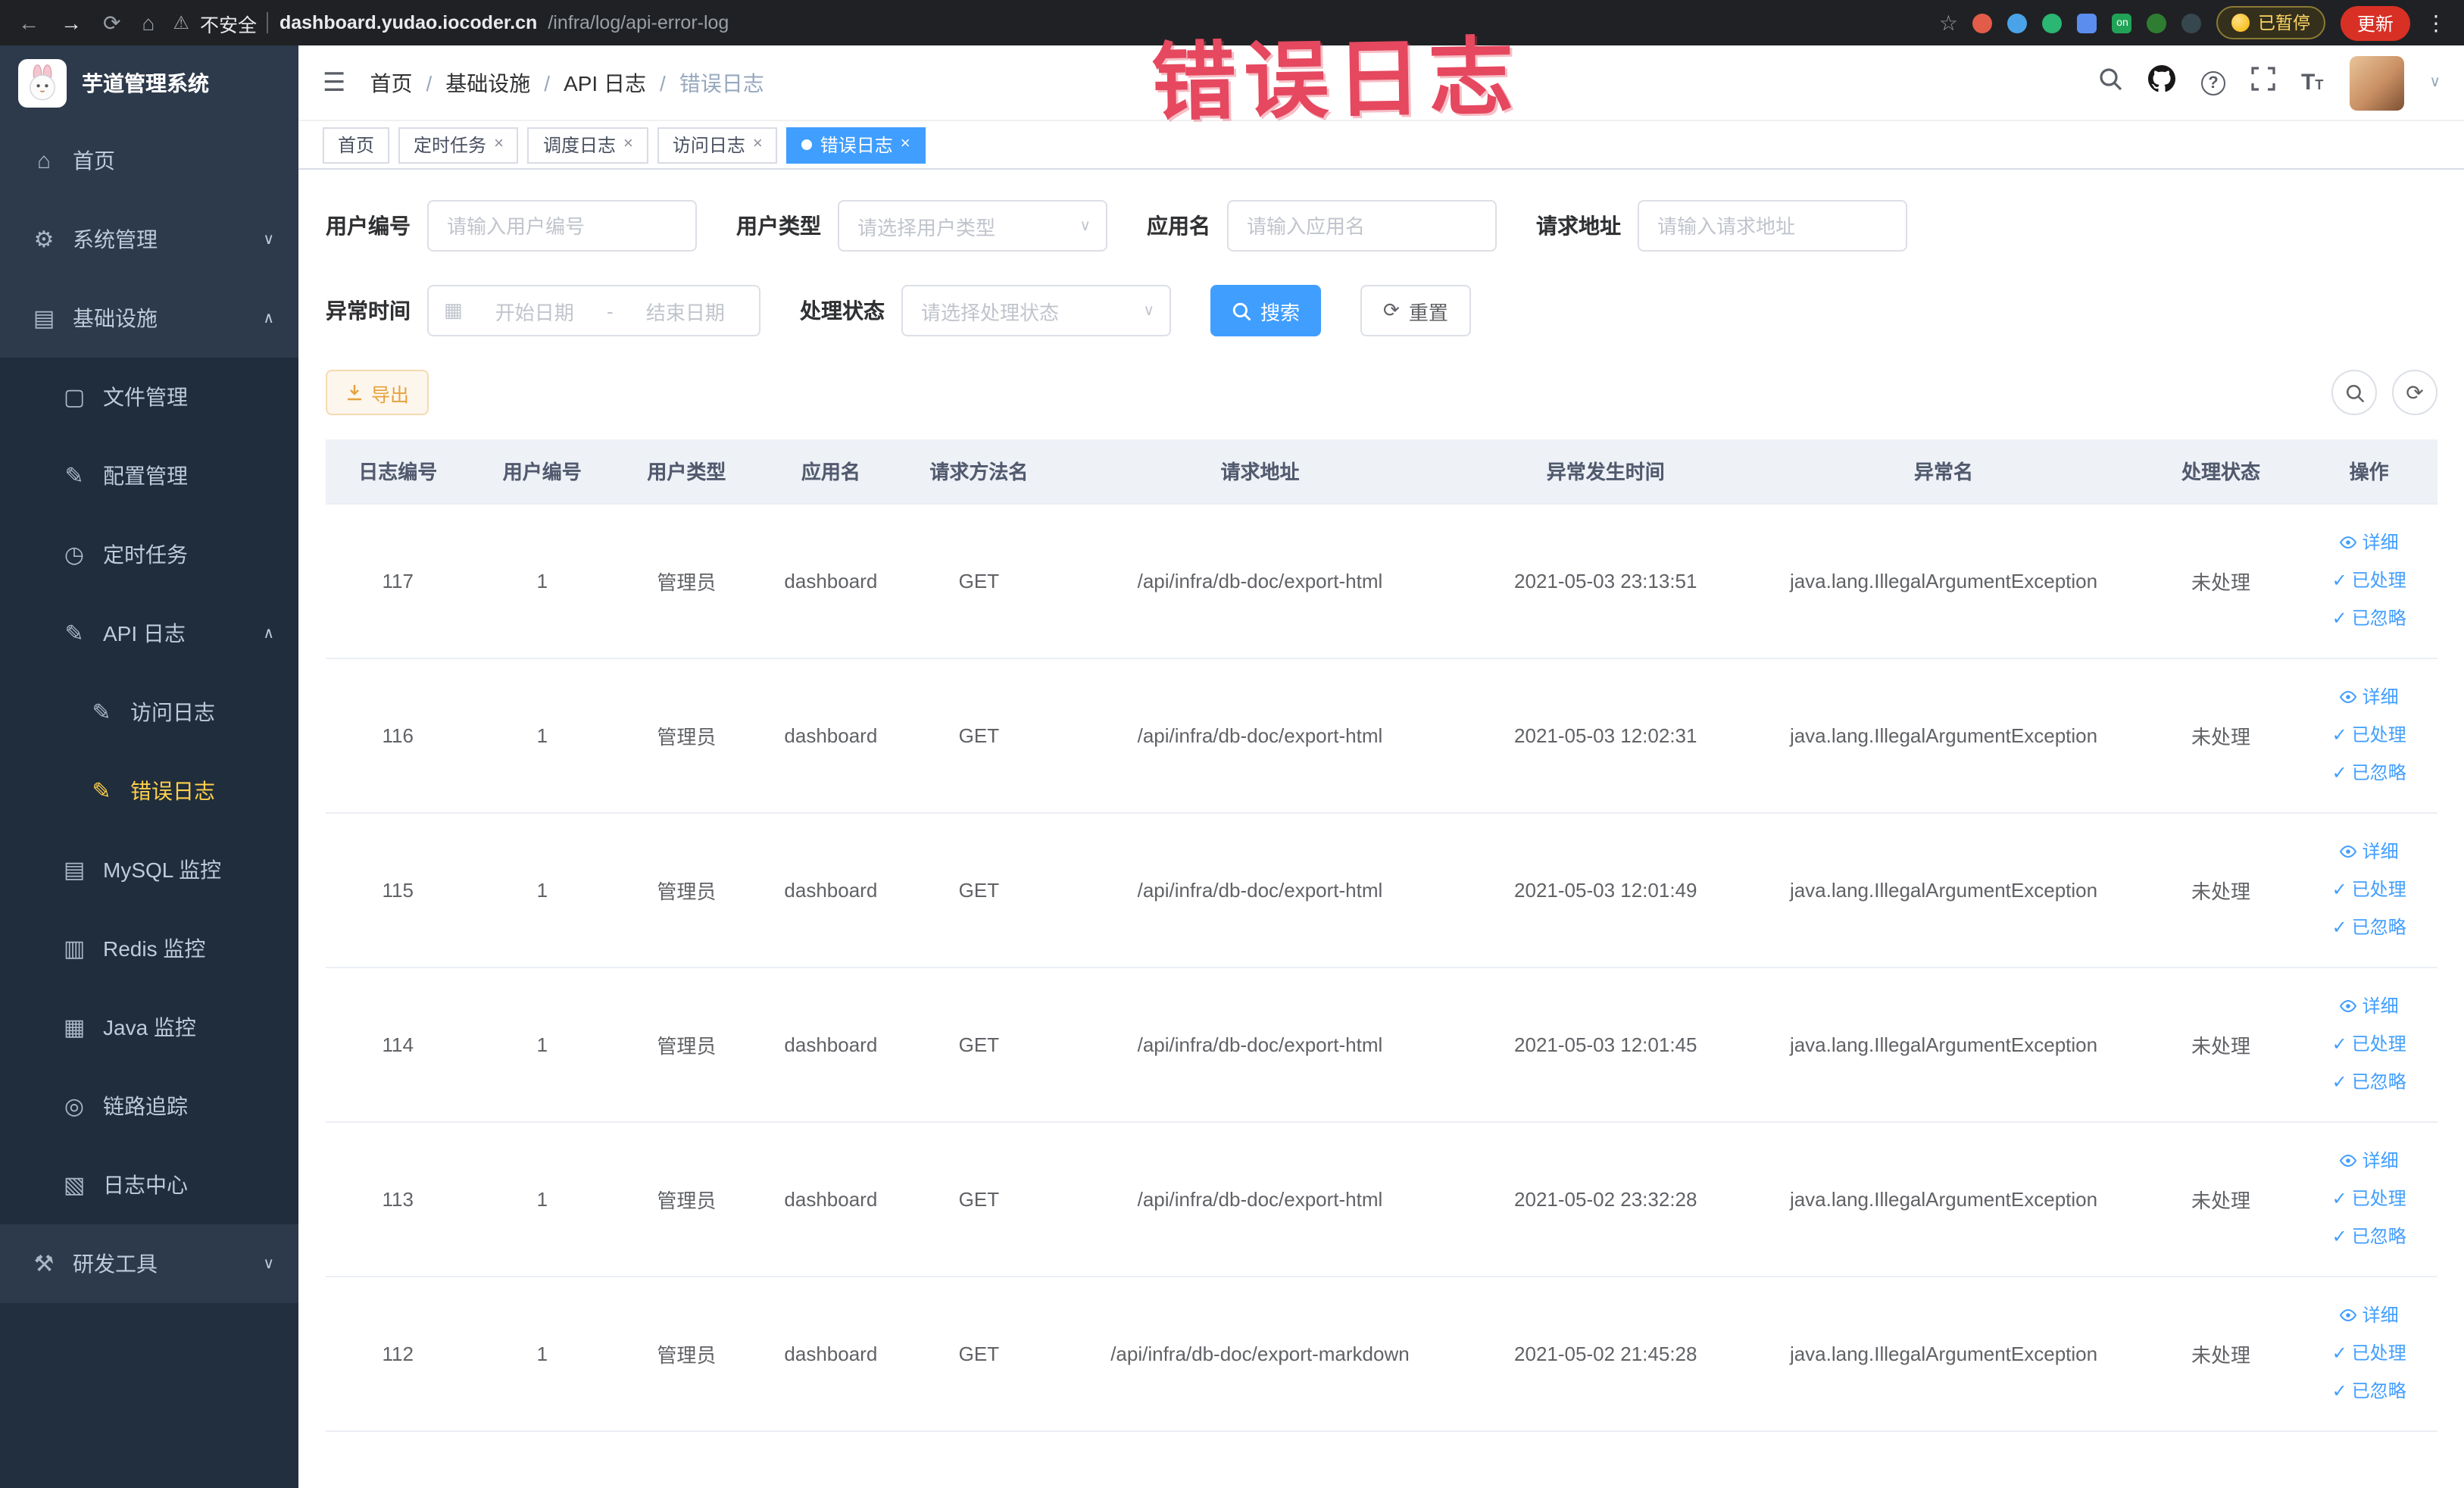  I want to click on tab-error-log: 错误日志 ×, so click(856, 145).